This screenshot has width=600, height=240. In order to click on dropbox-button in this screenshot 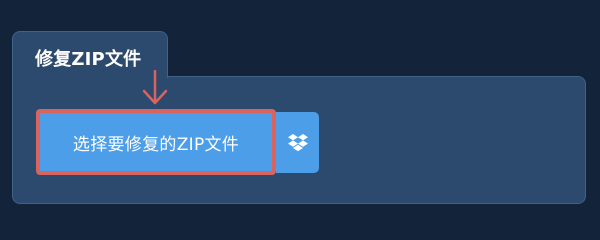, I will do `click(297, 142)`.